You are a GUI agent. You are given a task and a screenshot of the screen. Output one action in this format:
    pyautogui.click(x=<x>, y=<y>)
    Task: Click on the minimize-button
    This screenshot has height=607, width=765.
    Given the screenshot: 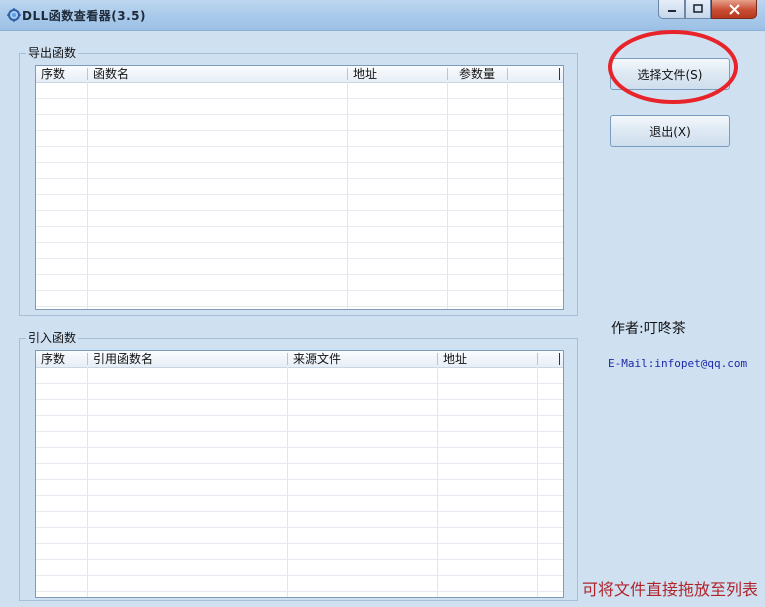 What is the action you would take?
    pyautogui.click(x=671, y=9)
    